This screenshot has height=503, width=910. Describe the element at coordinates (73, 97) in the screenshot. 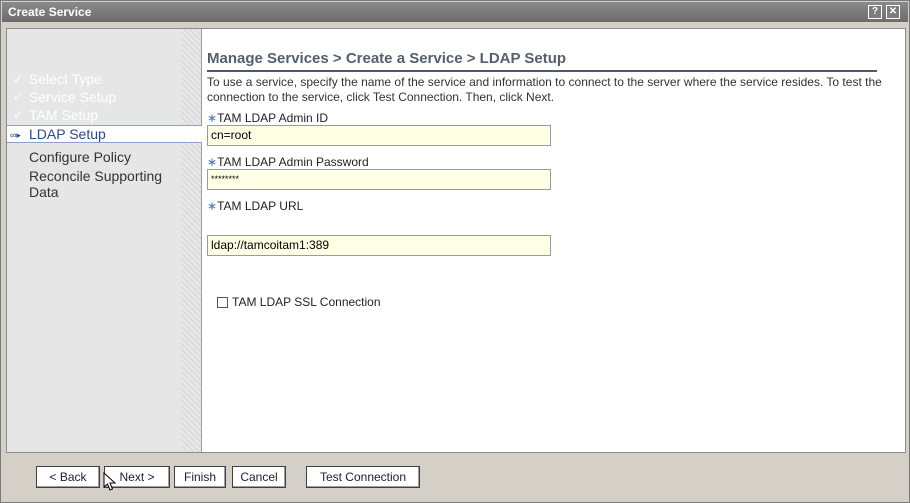

I see `step-label: Service Setup` at that location.